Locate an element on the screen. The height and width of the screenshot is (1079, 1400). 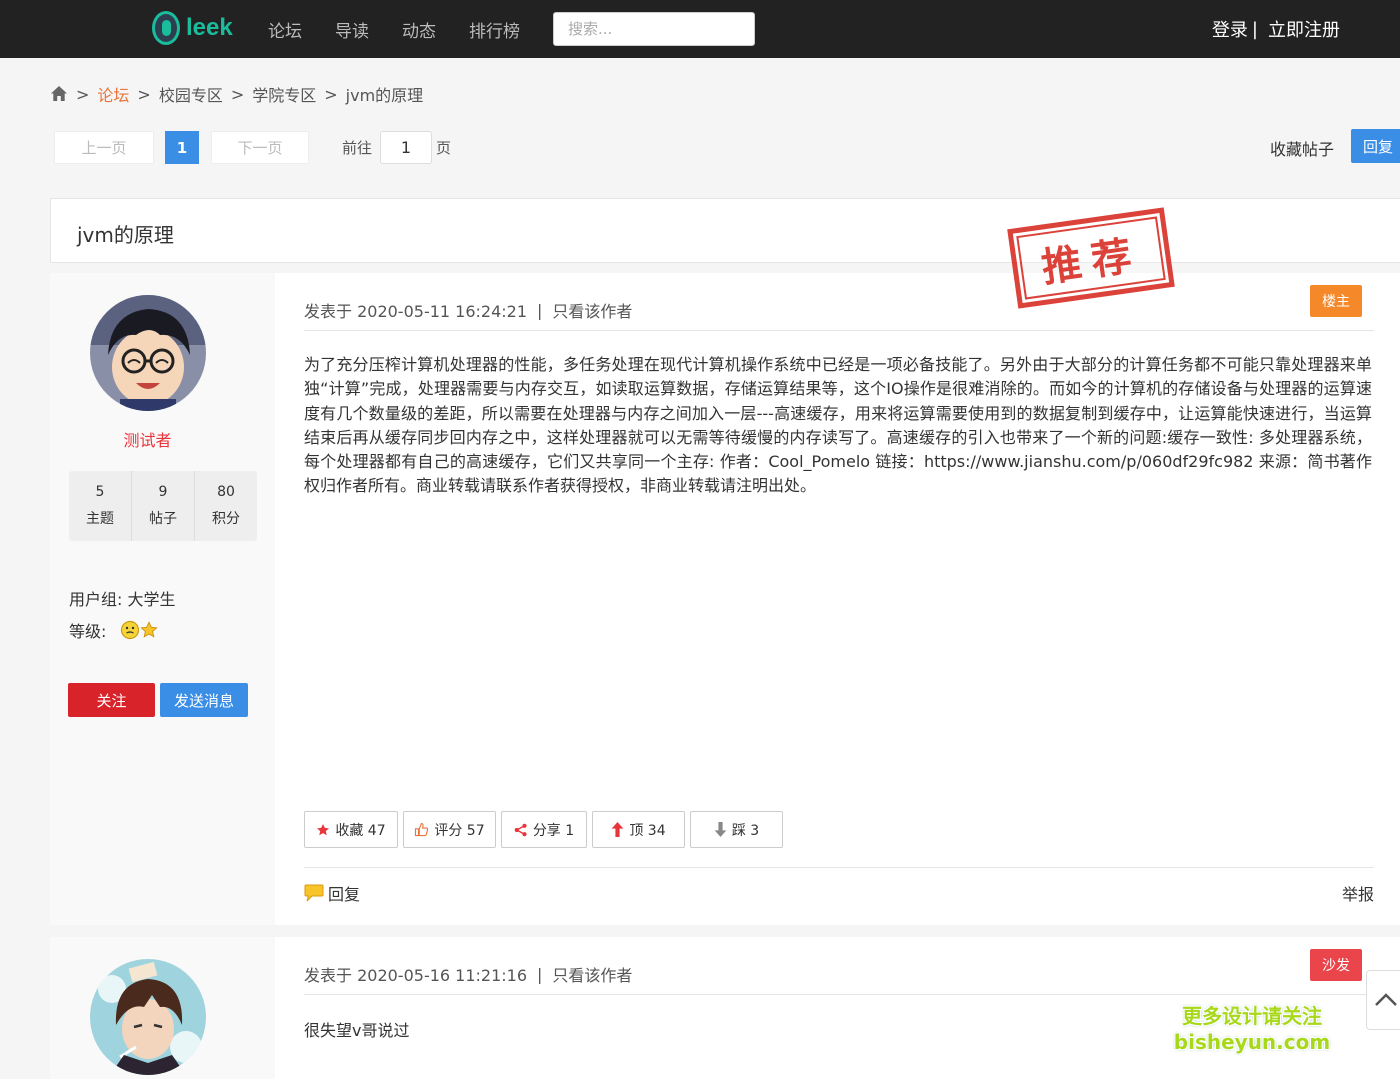
post-timestamp: 发表于 2020-05-16 11:21:16 is located at coordinates (416, 975).